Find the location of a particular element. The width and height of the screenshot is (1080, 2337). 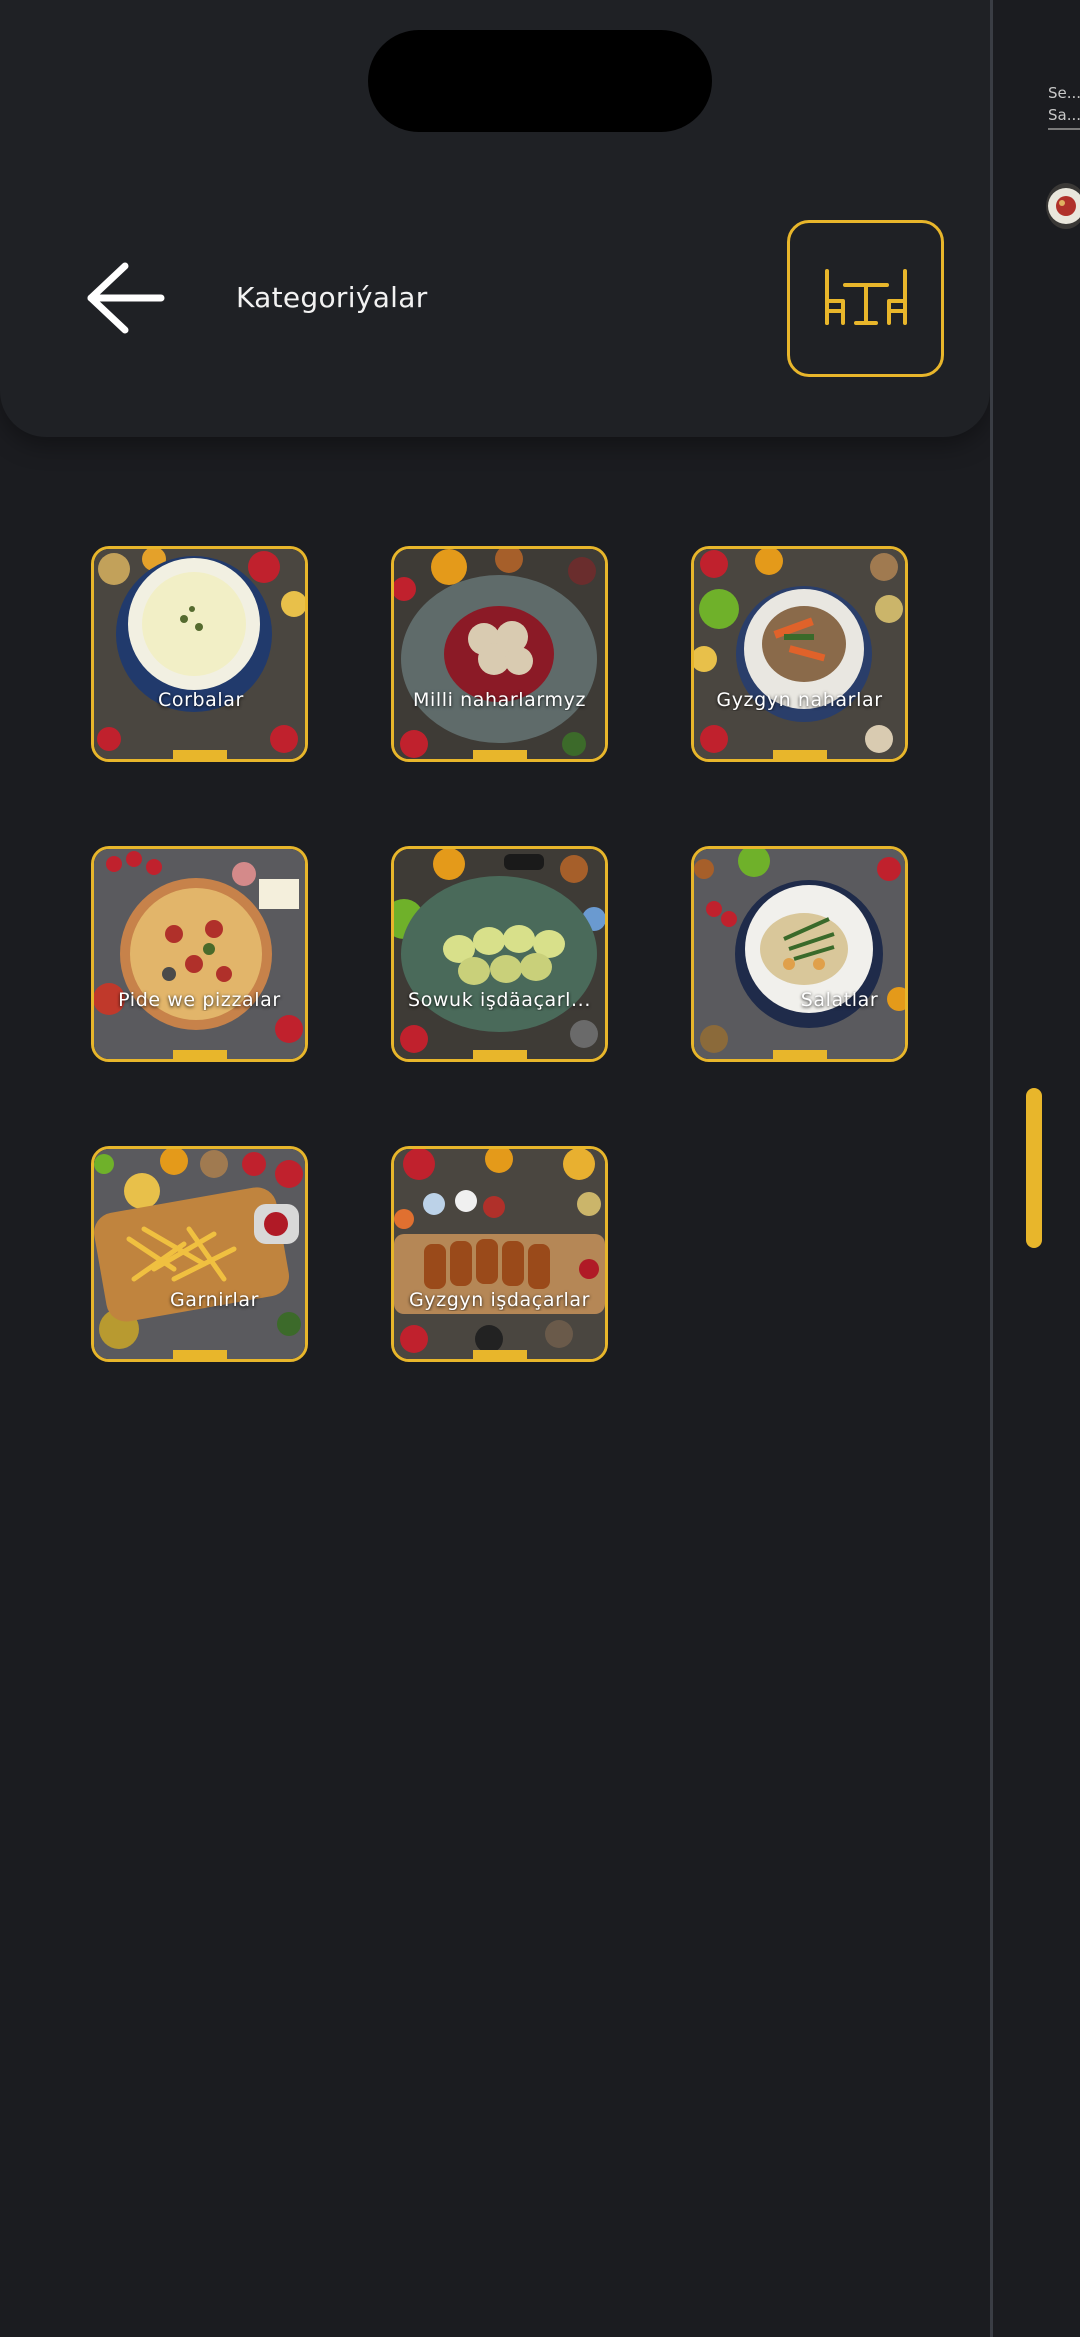

fries-board-image is located at coordinates (199, 1254).